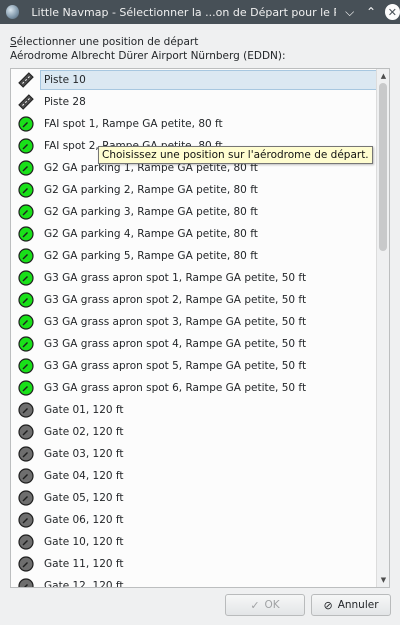  Describe the element at coordinates (13, 42) in the screenshot. I see `mnemonic-char: S` at that location.